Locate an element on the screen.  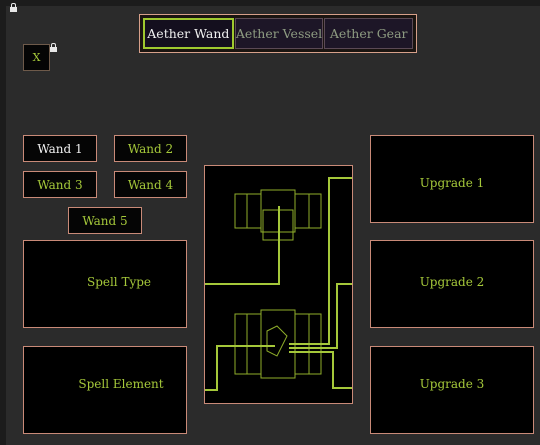
wand-5-button: Wand 5 is located at coordinates (105, 220).